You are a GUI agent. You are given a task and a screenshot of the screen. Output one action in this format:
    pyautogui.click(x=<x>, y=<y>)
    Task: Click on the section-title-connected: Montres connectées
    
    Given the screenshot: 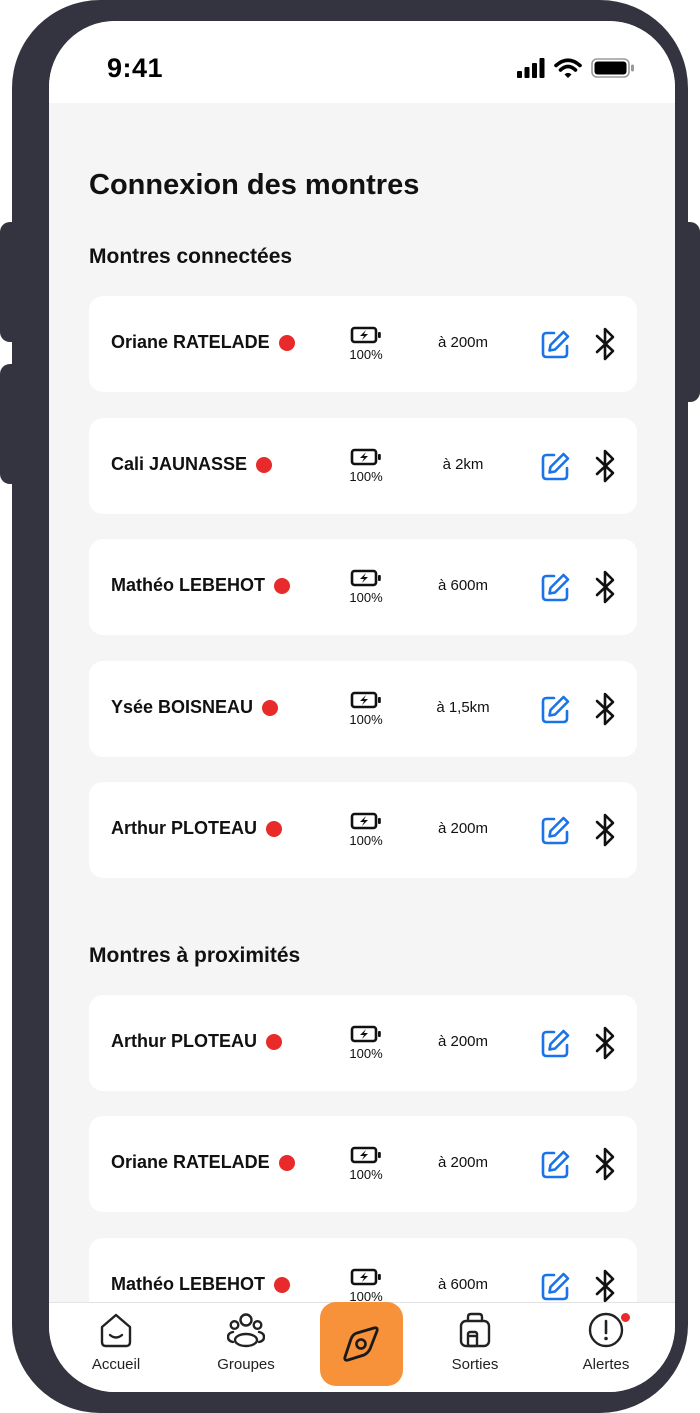 What is the action you would take?
    pyautogui.click(x=191, y=256)
    